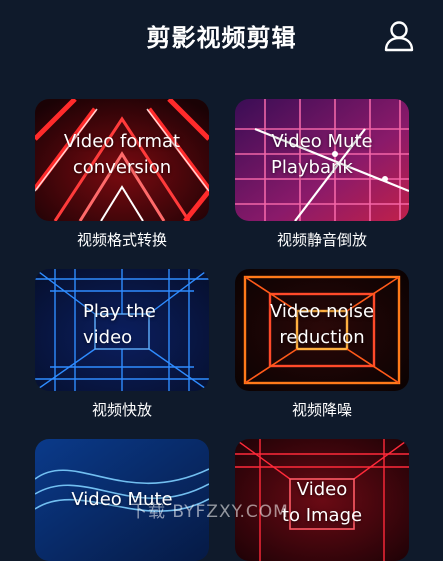  I want to click on video-format-conversion-caption: 视频格式转换, so click(122, 239).